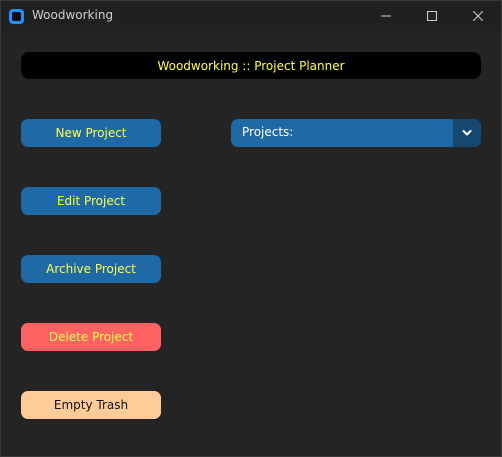 The width and height of the screenshot is (502, 457). I want to click on maximize-button, so click(432, 16).